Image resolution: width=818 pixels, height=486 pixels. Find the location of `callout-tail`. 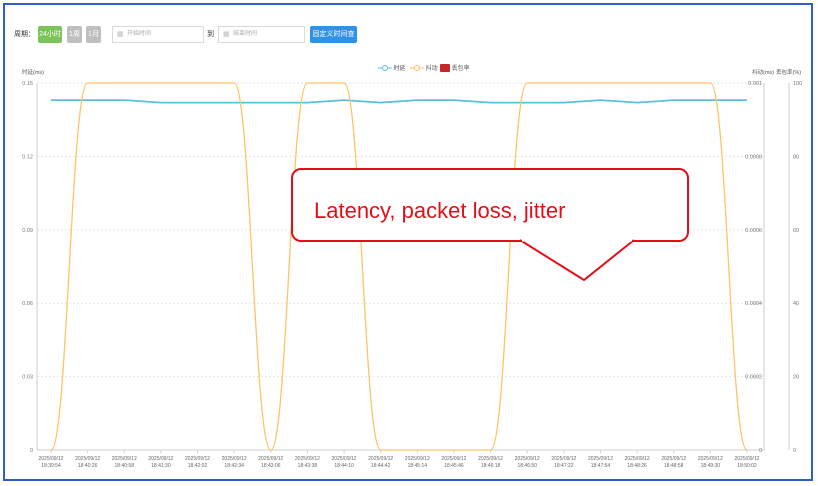

callout-tail is located at coordinates (577, 260).